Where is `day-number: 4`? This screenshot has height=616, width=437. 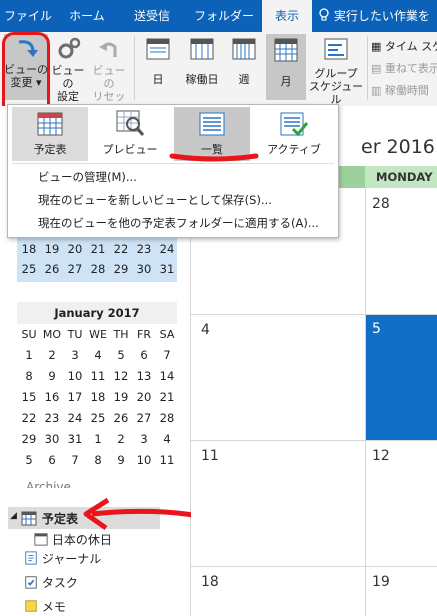
day-number: 4 is located at coordinates (205, 330).